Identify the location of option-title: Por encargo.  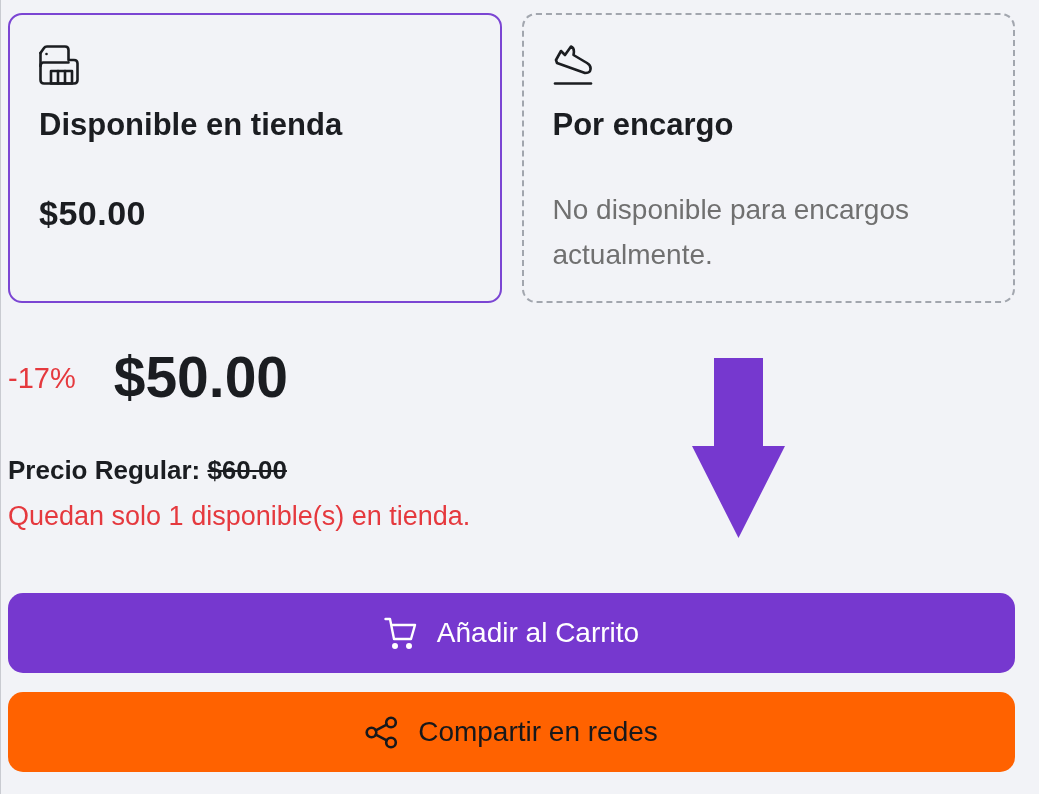
(643, 125).